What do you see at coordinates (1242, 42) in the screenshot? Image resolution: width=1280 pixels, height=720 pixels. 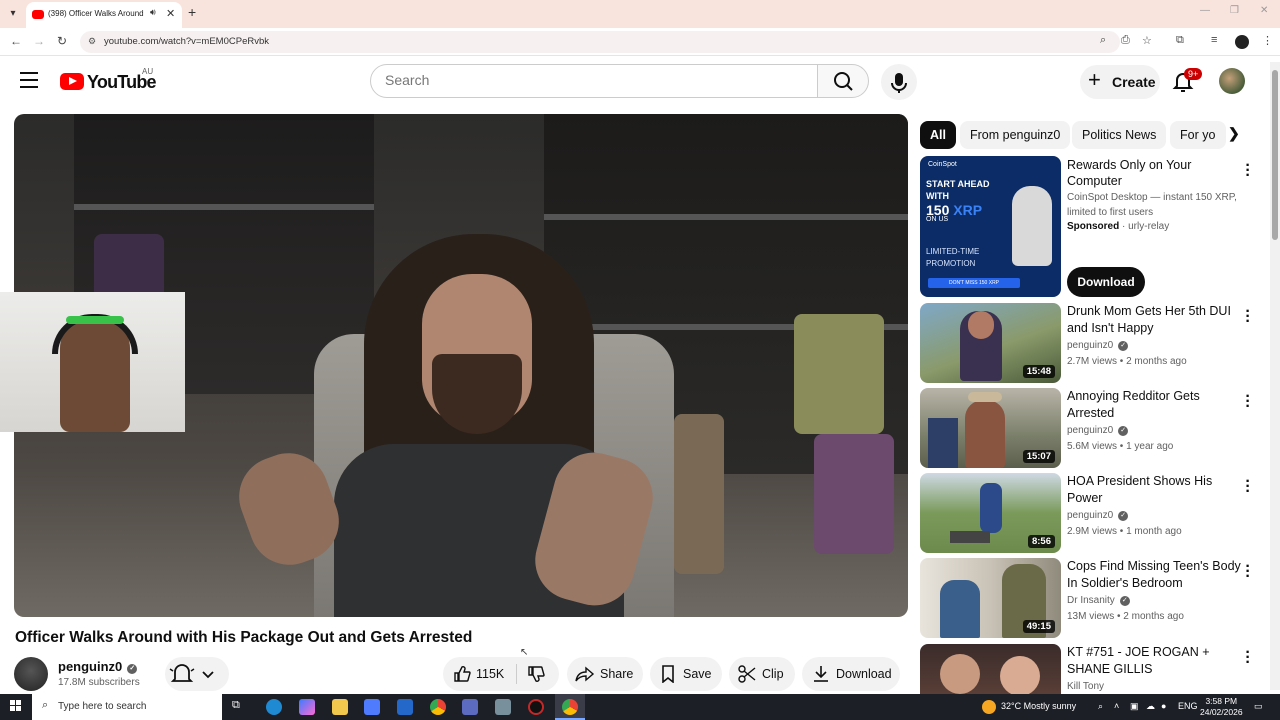 I see `browser-profile-avatar` at bounding box center [1242, 42].